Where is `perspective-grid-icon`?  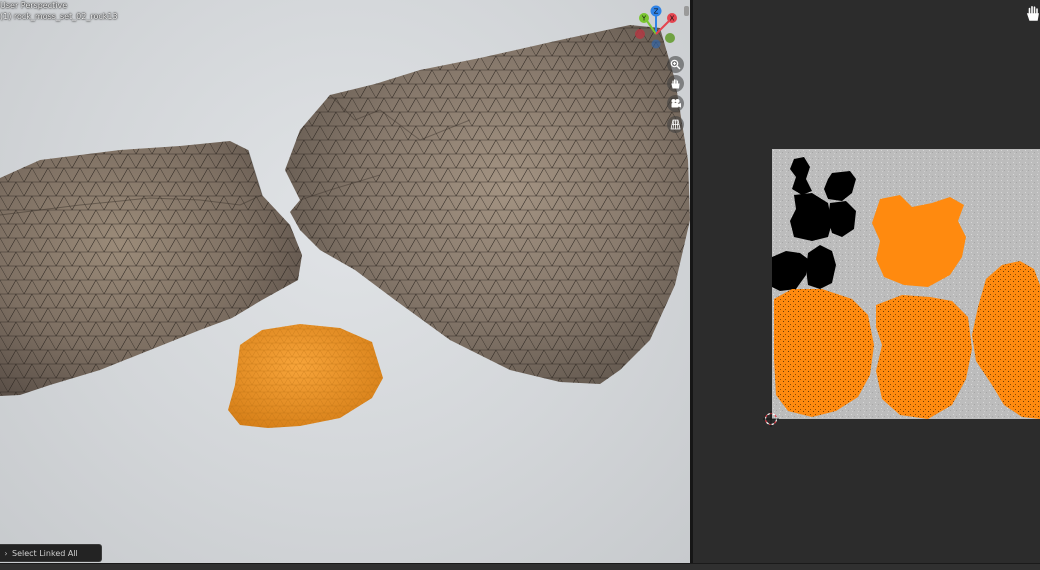 perspective-grid-icon is located at coordinates (675, 124).